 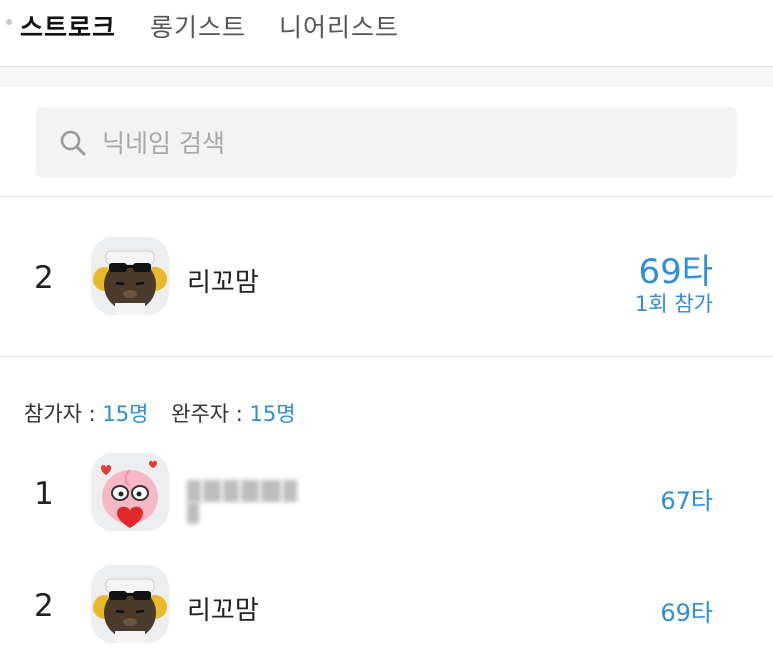 I want to click on player-name-blurred, so click(x=249, y=502).